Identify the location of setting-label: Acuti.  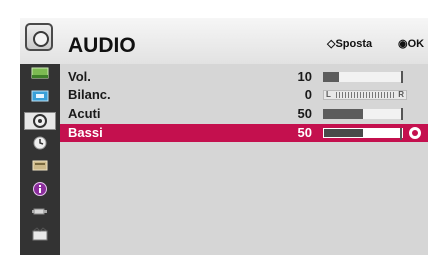
(84, 113).